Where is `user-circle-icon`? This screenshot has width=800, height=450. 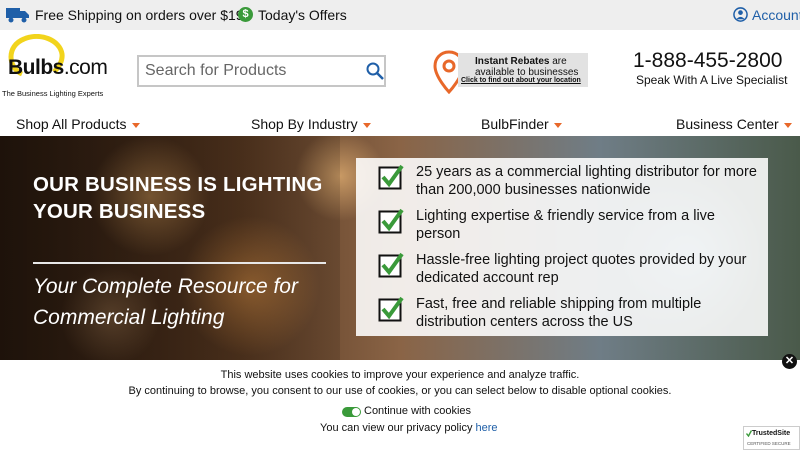
user-circle-icon is located at coordinates (740, 14).